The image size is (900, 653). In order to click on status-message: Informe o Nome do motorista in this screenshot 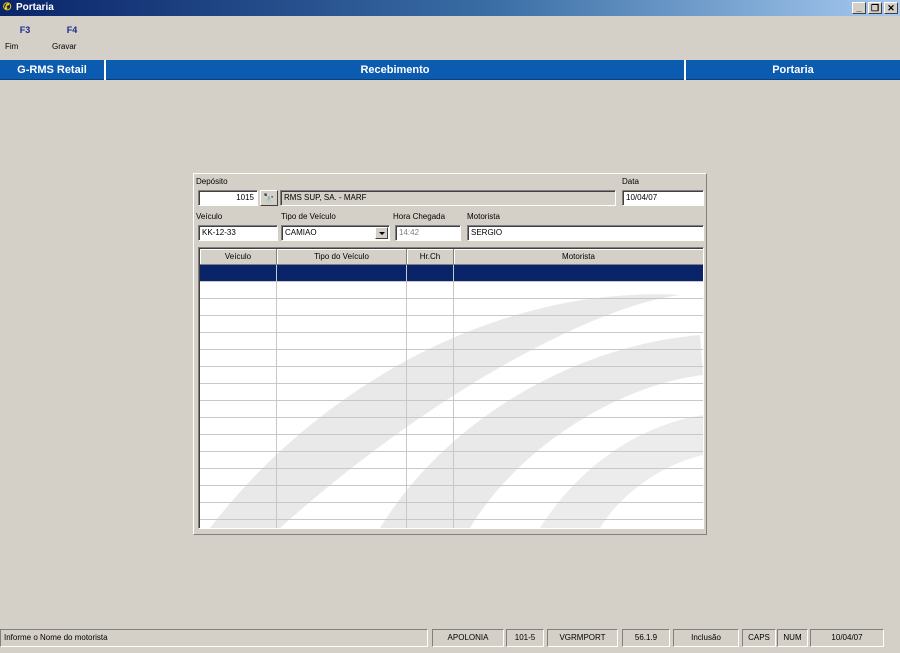, I will do `click(214, 638)`.